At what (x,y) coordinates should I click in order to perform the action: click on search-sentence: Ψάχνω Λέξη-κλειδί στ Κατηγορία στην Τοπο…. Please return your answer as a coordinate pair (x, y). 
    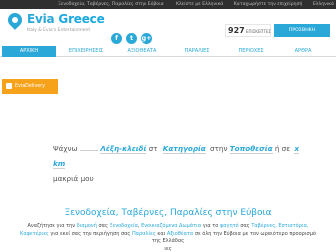
    Looking at the image, I should click on (178, 163).